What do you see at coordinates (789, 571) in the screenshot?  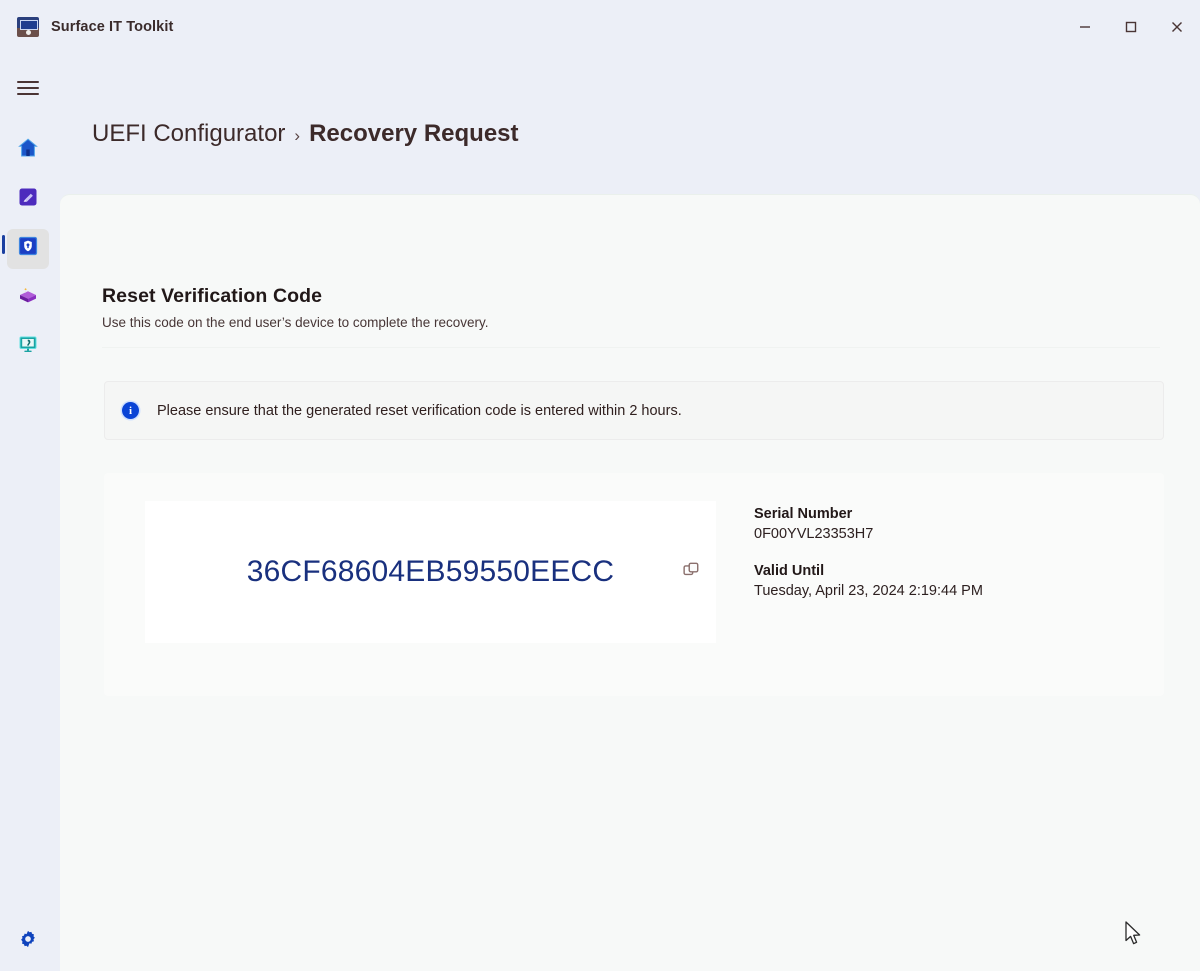 I see `valid-until-label: Valid Until` at bounding box center [789, 571].